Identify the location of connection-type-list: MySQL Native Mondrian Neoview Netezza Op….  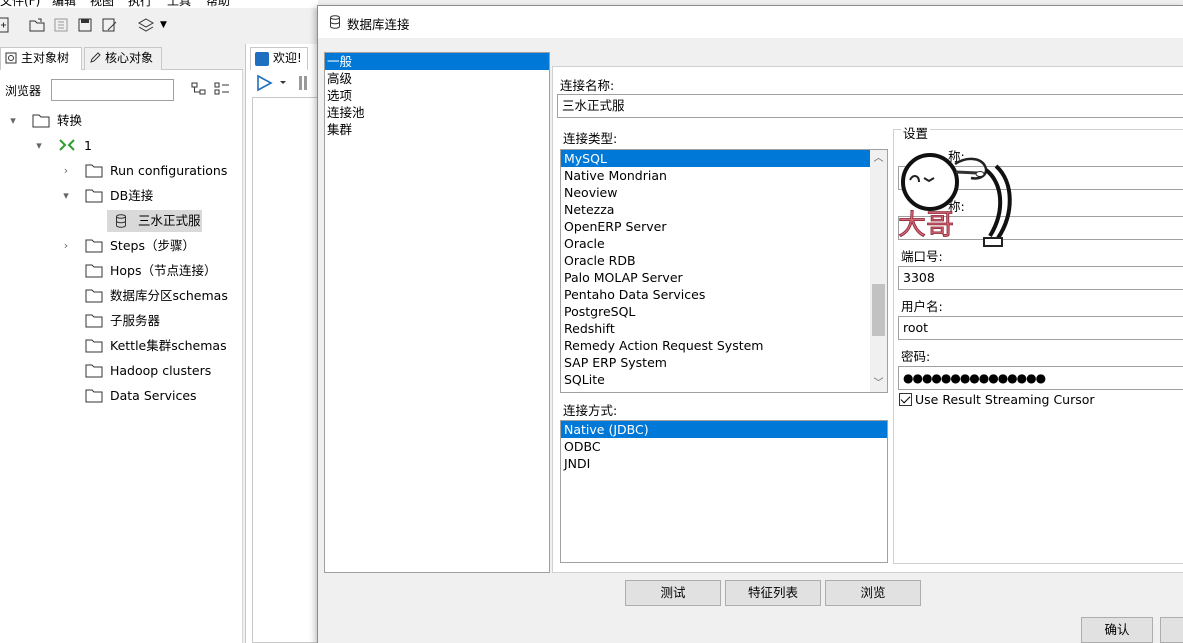
(724, 271).